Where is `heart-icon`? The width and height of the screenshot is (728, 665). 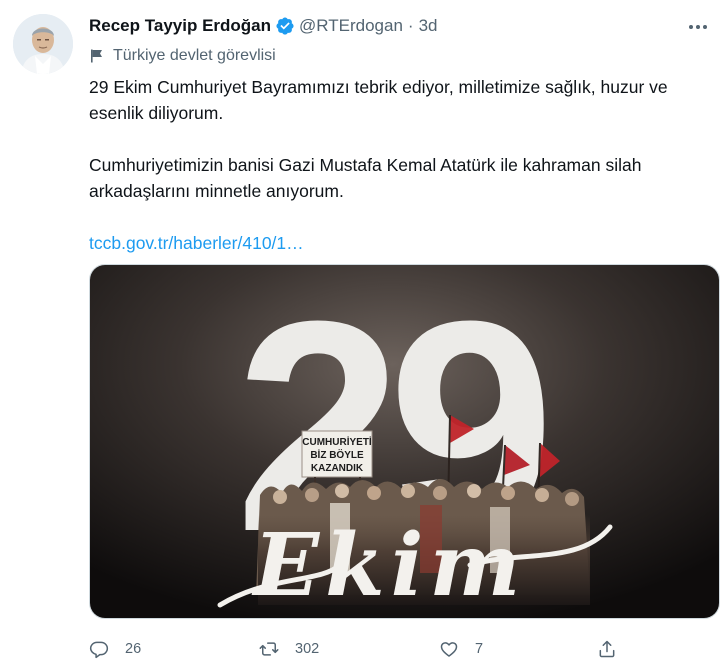
heart-icon is located at coordinates (449, 649).